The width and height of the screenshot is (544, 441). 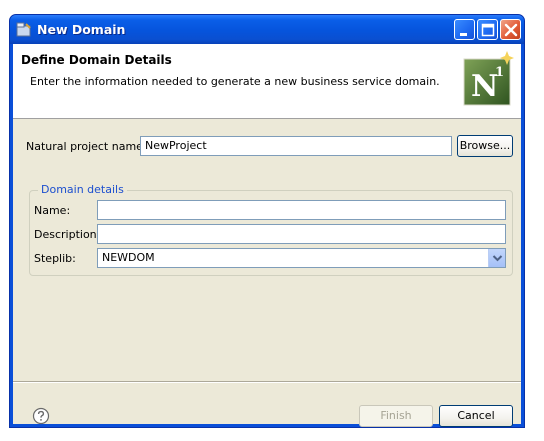 I want to click on minimize-button, so click(x=464, y=29).